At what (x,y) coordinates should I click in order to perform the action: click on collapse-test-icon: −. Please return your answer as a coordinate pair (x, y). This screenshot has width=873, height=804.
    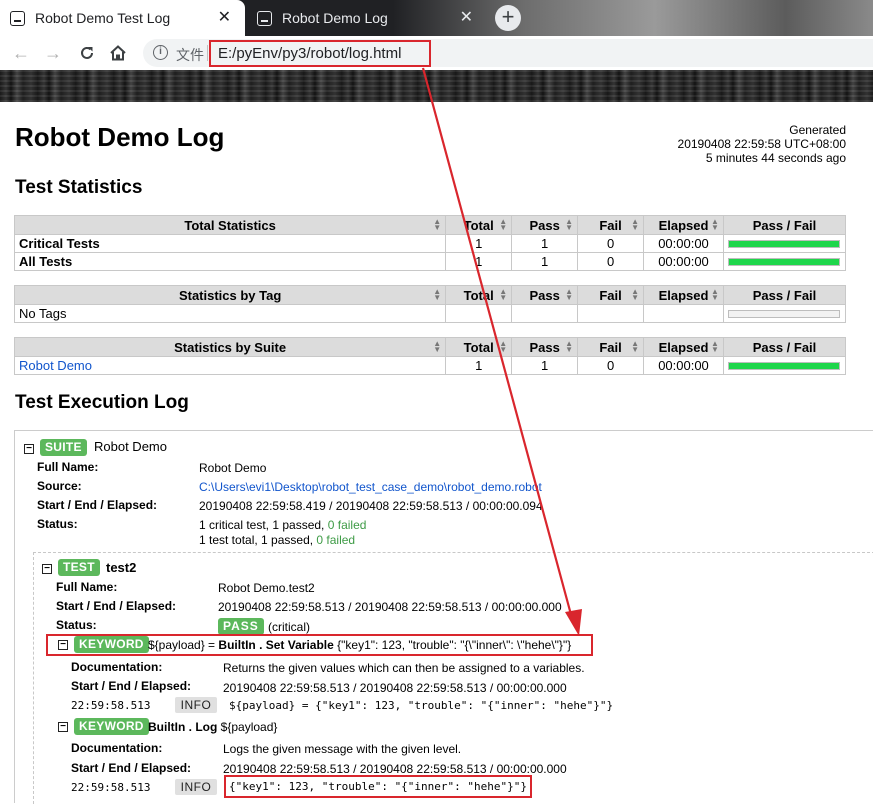
    Looking at the image, I should click on (47, 569).